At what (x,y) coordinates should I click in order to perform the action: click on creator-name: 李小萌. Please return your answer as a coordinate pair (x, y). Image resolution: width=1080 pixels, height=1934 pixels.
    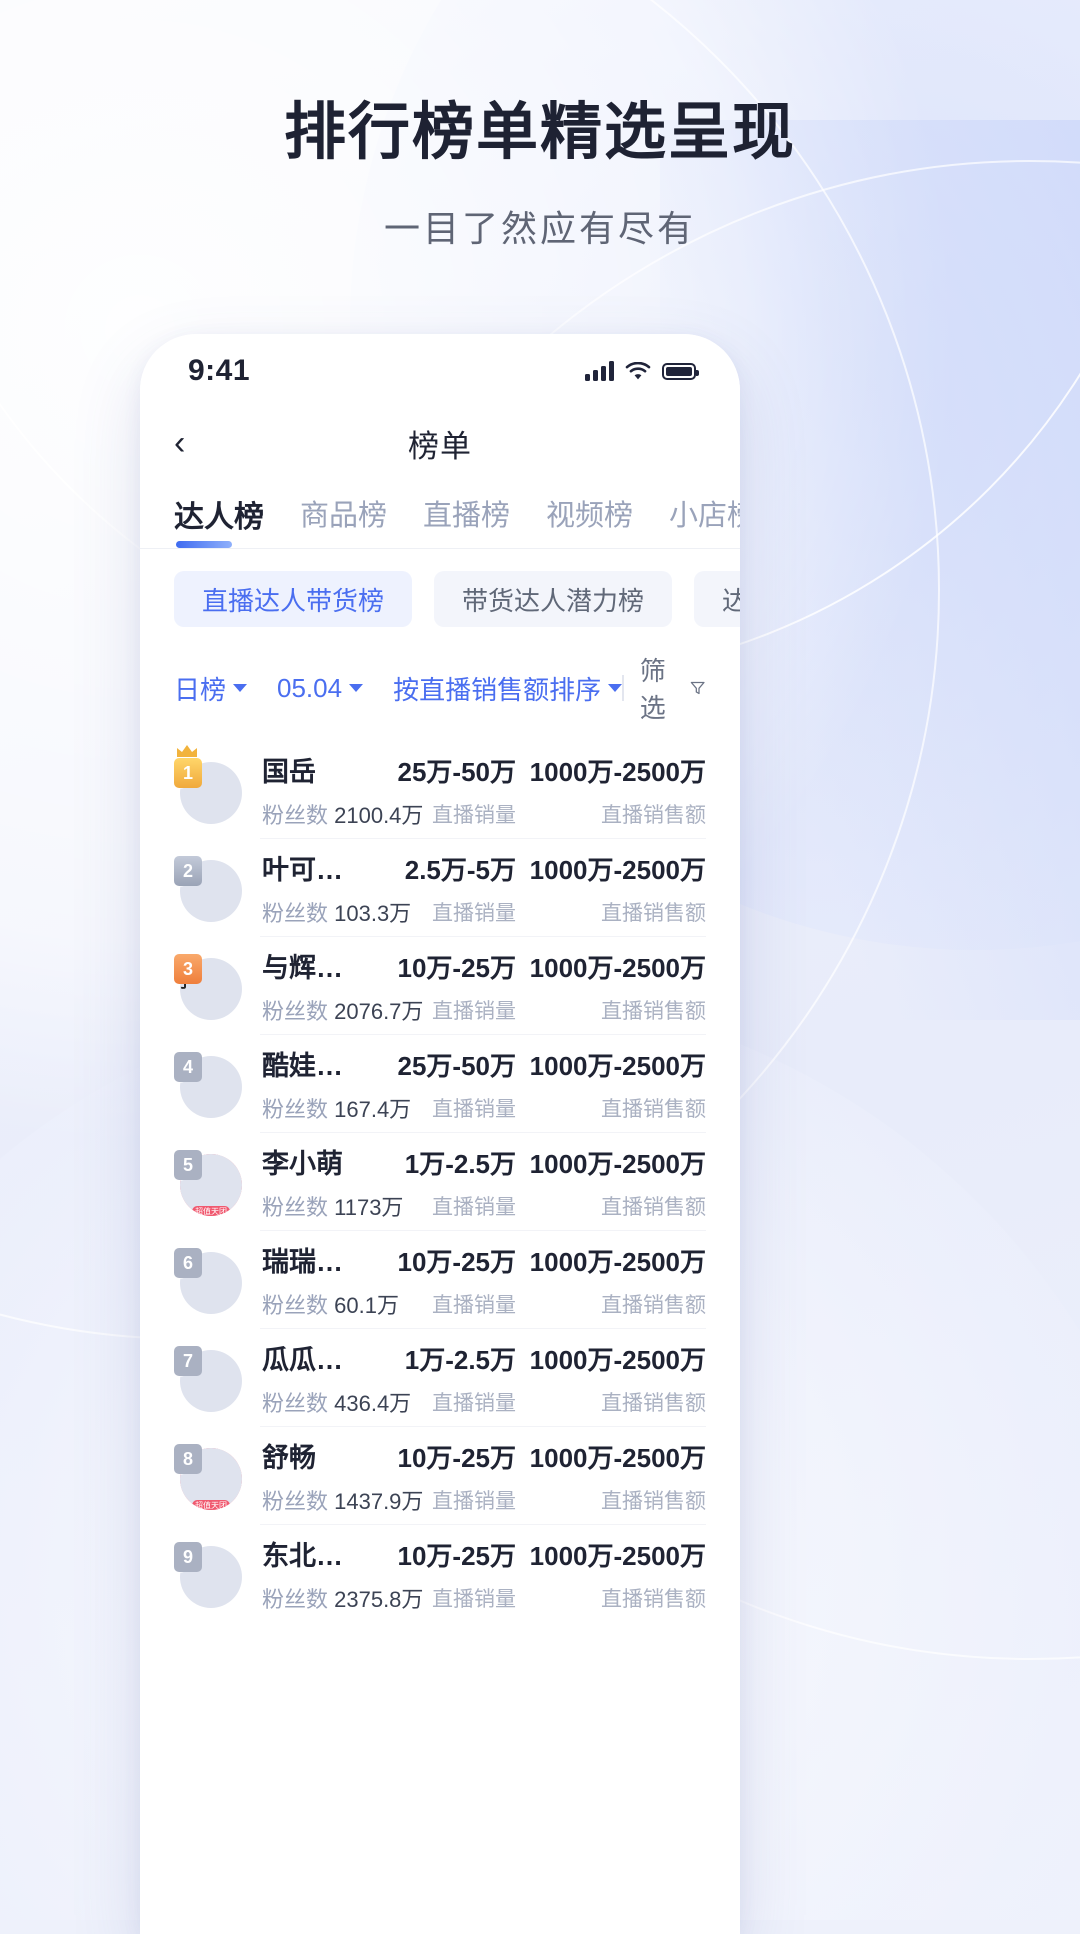
    Looking at the image, I should click on (302, 1164).